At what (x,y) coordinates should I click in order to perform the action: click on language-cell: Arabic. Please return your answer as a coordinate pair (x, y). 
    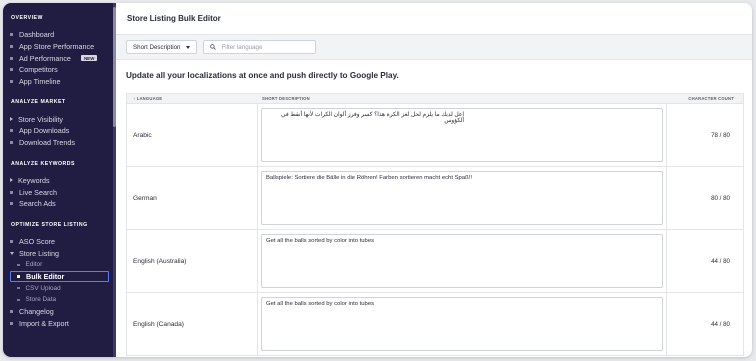
    Looking at the image, I should click on (192, 135).